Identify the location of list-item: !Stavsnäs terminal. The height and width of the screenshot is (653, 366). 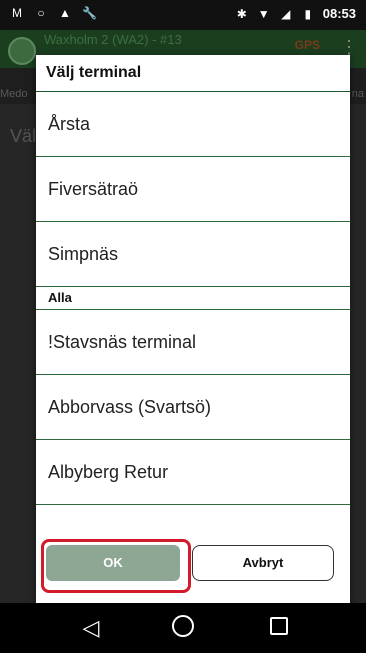
(193, 342).